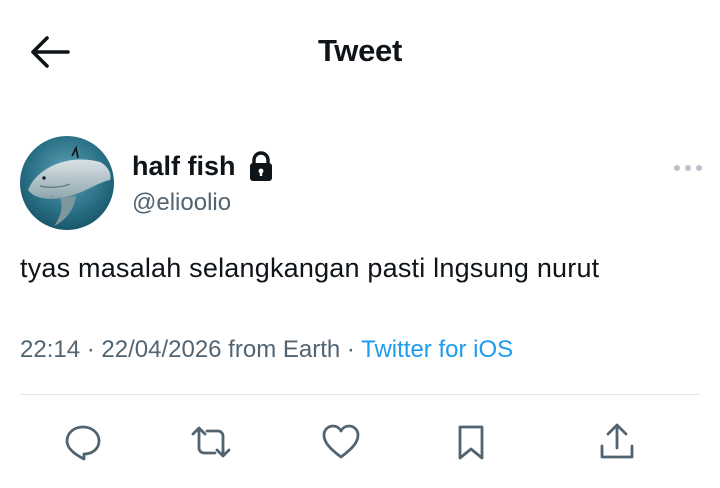 The height and width of the screenshot is (488, 720). What do you see at coordinates (260, 166) in the screenshot?
I see `lock-icon` at bounding box center [260, 166].